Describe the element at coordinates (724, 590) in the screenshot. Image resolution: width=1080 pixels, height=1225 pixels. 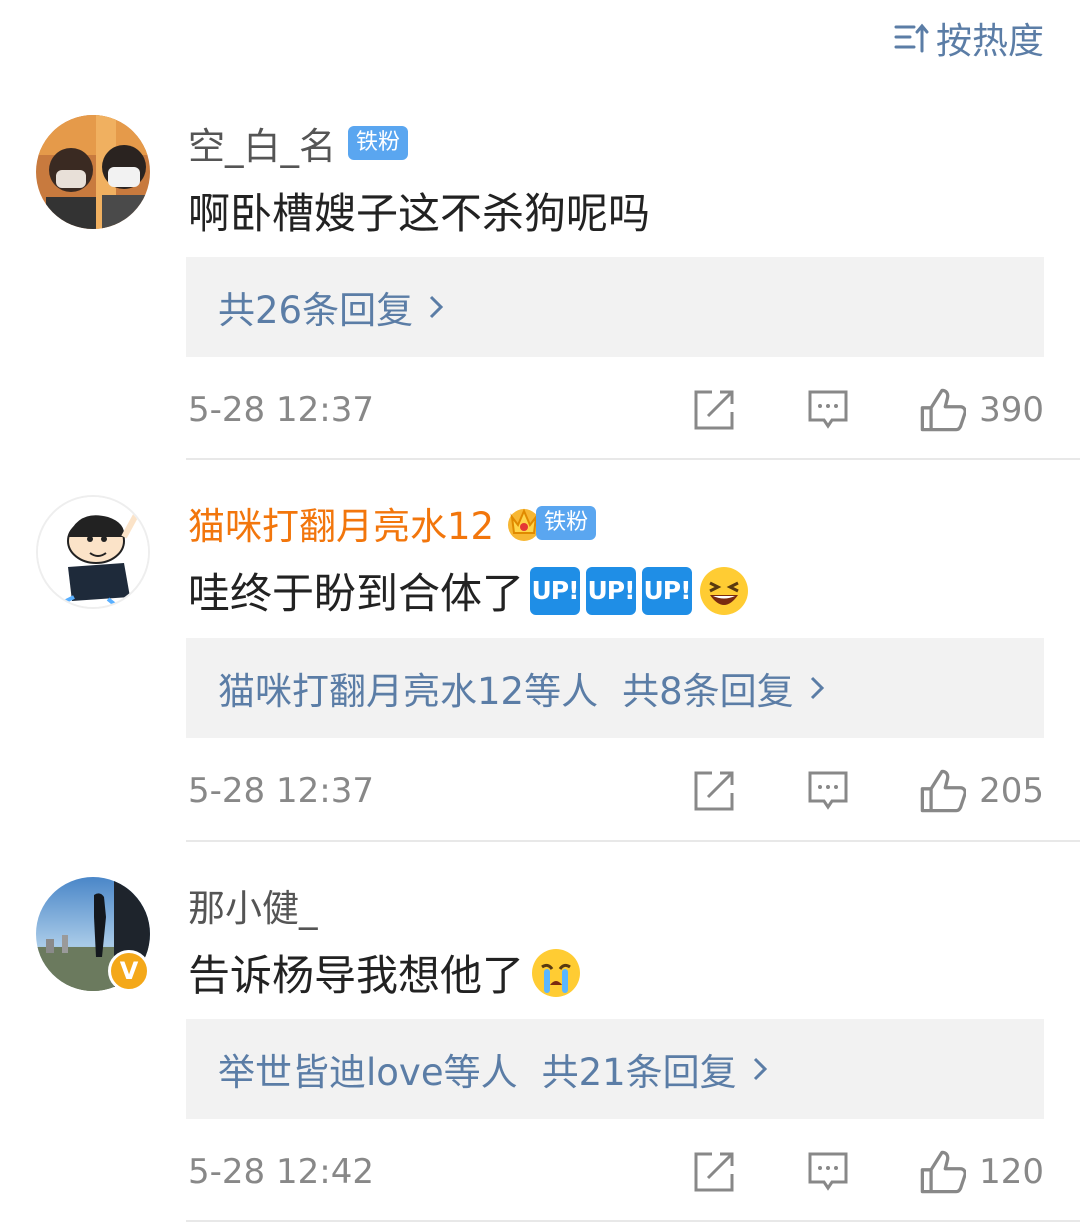
I see `laugh-emoji-icon` at that location.